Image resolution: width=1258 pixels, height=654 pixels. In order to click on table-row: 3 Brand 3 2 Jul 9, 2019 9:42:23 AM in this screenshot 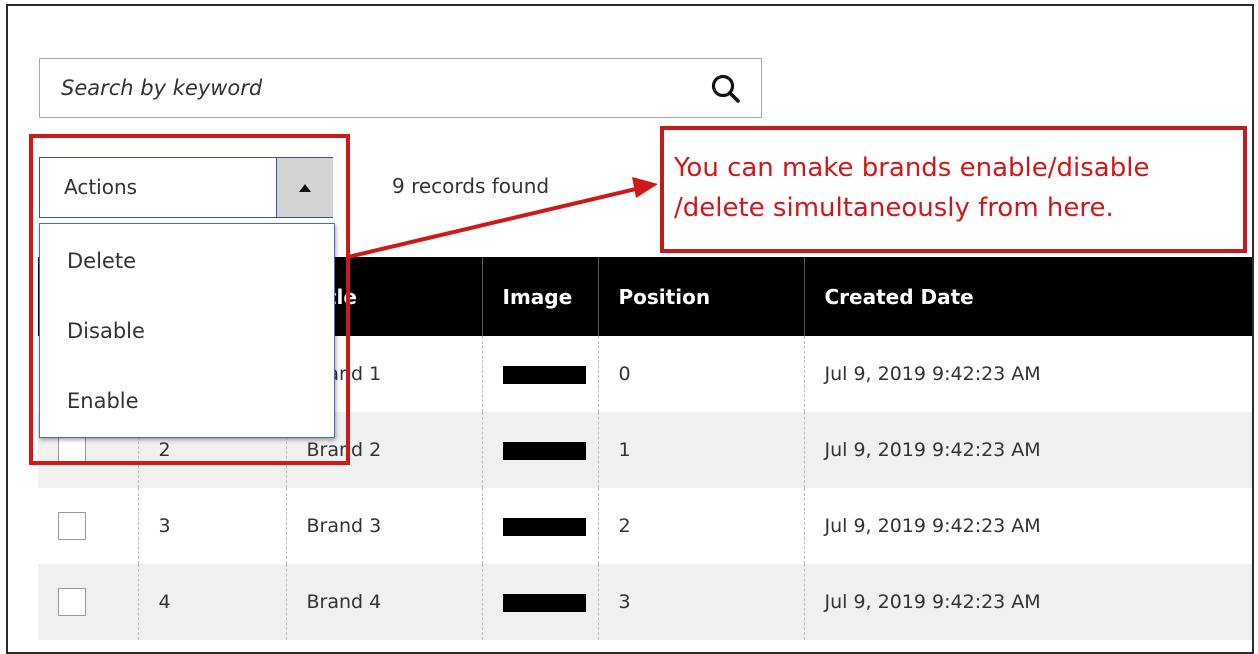, I will do `click(645, 526)`.